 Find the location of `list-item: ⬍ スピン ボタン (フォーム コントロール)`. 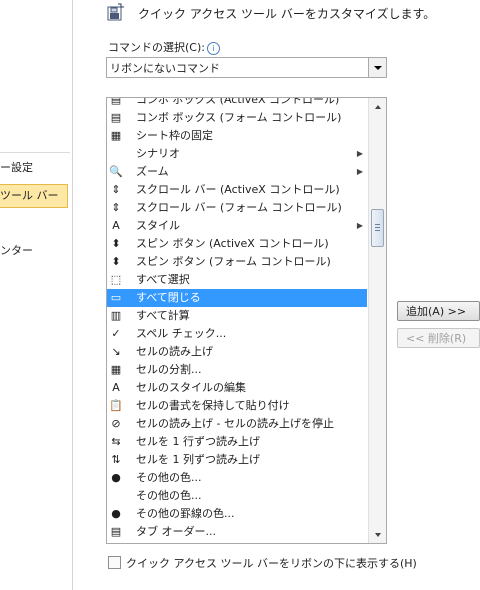

list-item: ⬍ スピン ボタン (フォーム コントロール) is located at coordinates (237, 262).